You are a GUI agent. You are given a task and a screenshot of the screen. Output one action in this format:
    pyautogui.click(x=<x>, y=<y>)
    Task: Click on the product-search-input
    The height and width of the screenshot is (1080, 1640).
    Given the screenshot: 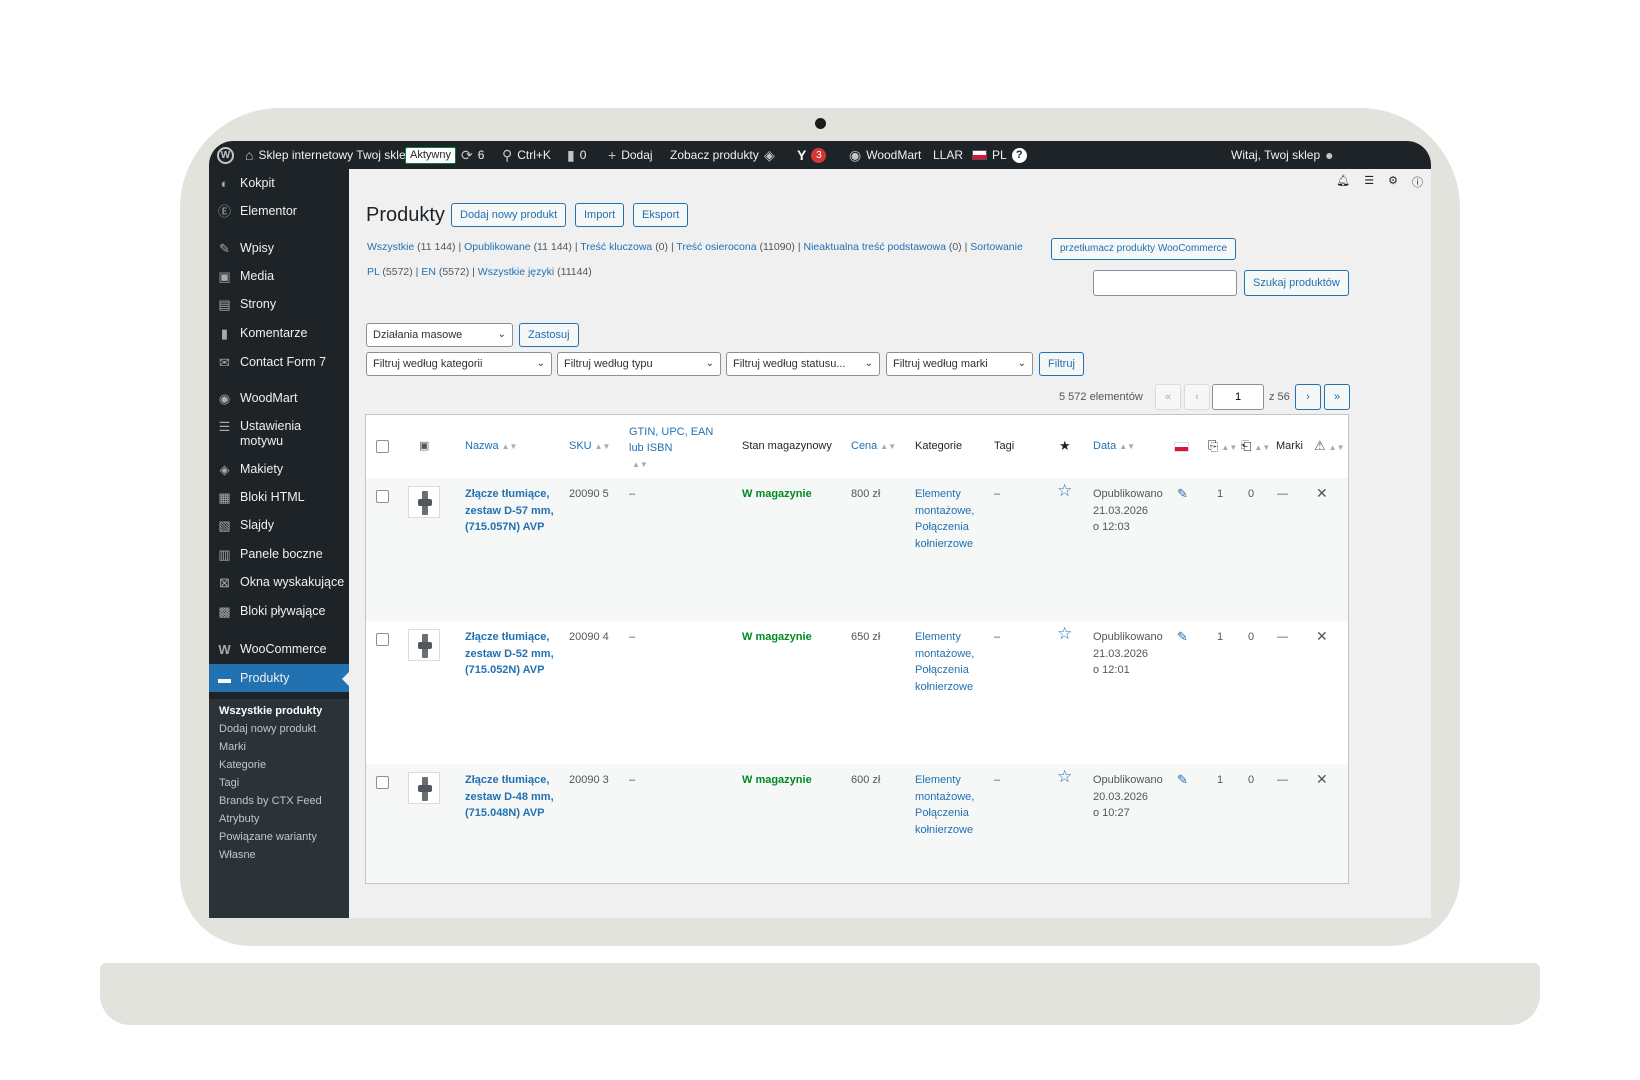 What is the action you would take?
    pyautogui.click(x=1165, y=283)
    